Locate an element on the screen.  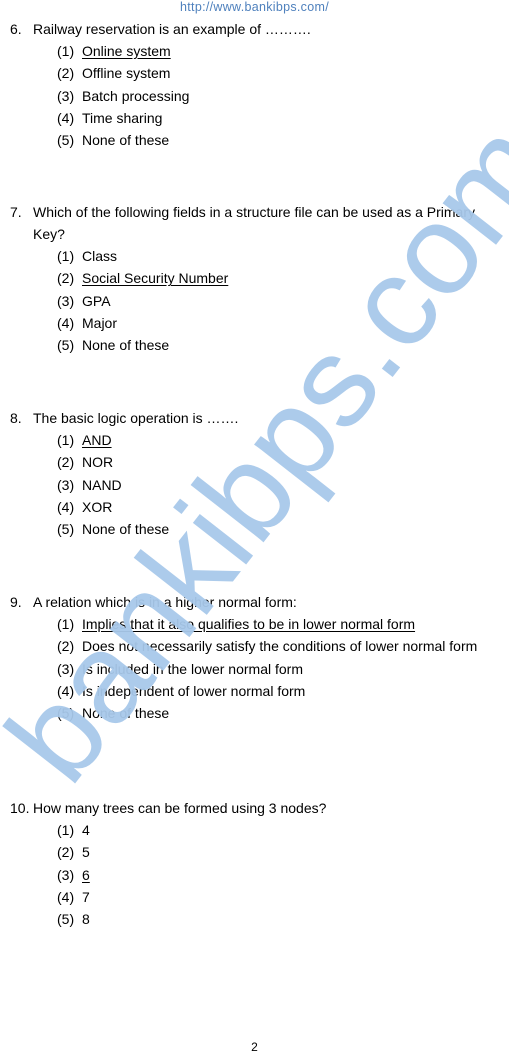
option-text: 7 is located at coordinates (86, 896).